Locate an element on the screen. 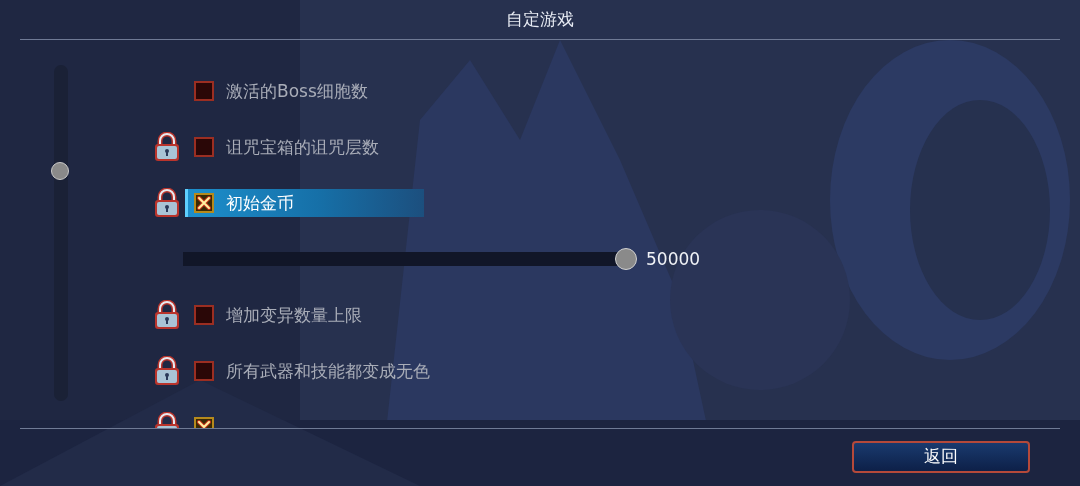 This screenshot has height=486, width=1080. option-label: 所有武器和技能都变成无色 is located at coordinates (328, 371).